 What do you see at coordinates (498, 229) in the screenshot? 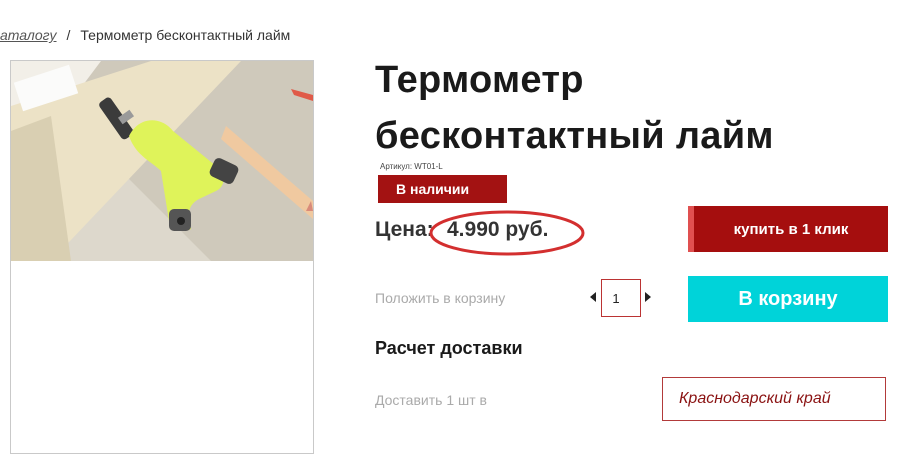
I see `price-value: 4.990 руб.` at bounding box center [498, 229].